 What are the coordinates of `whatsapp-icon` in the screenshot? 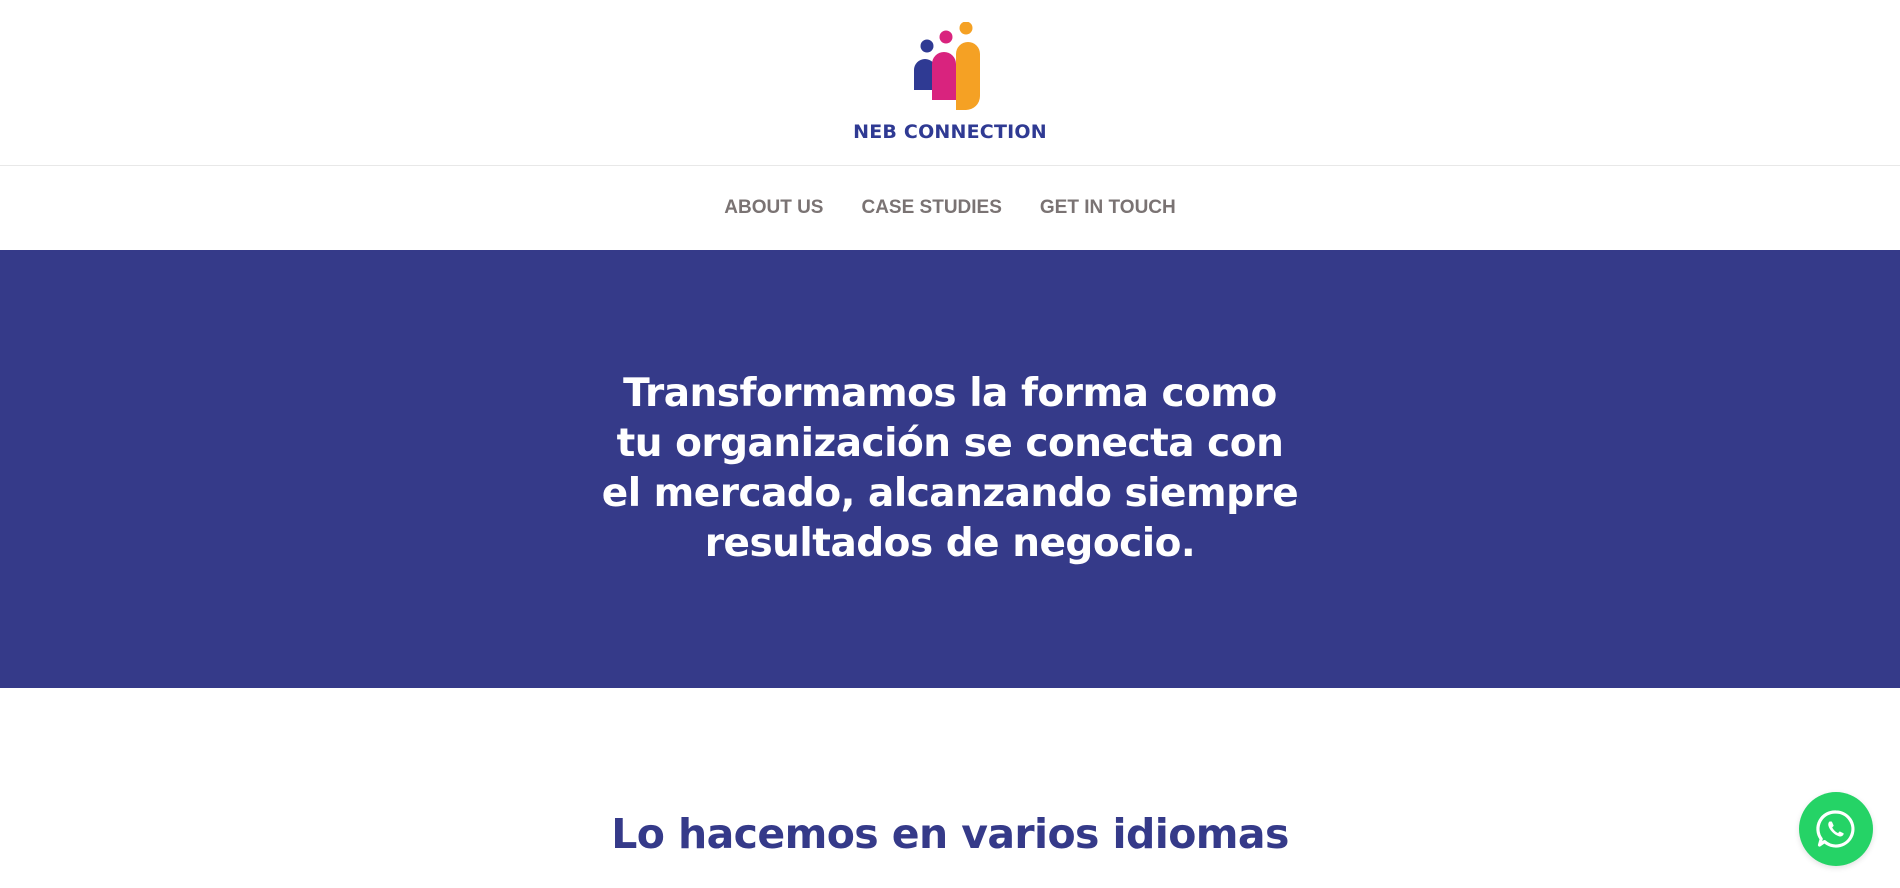 It's located at (1835, 829).